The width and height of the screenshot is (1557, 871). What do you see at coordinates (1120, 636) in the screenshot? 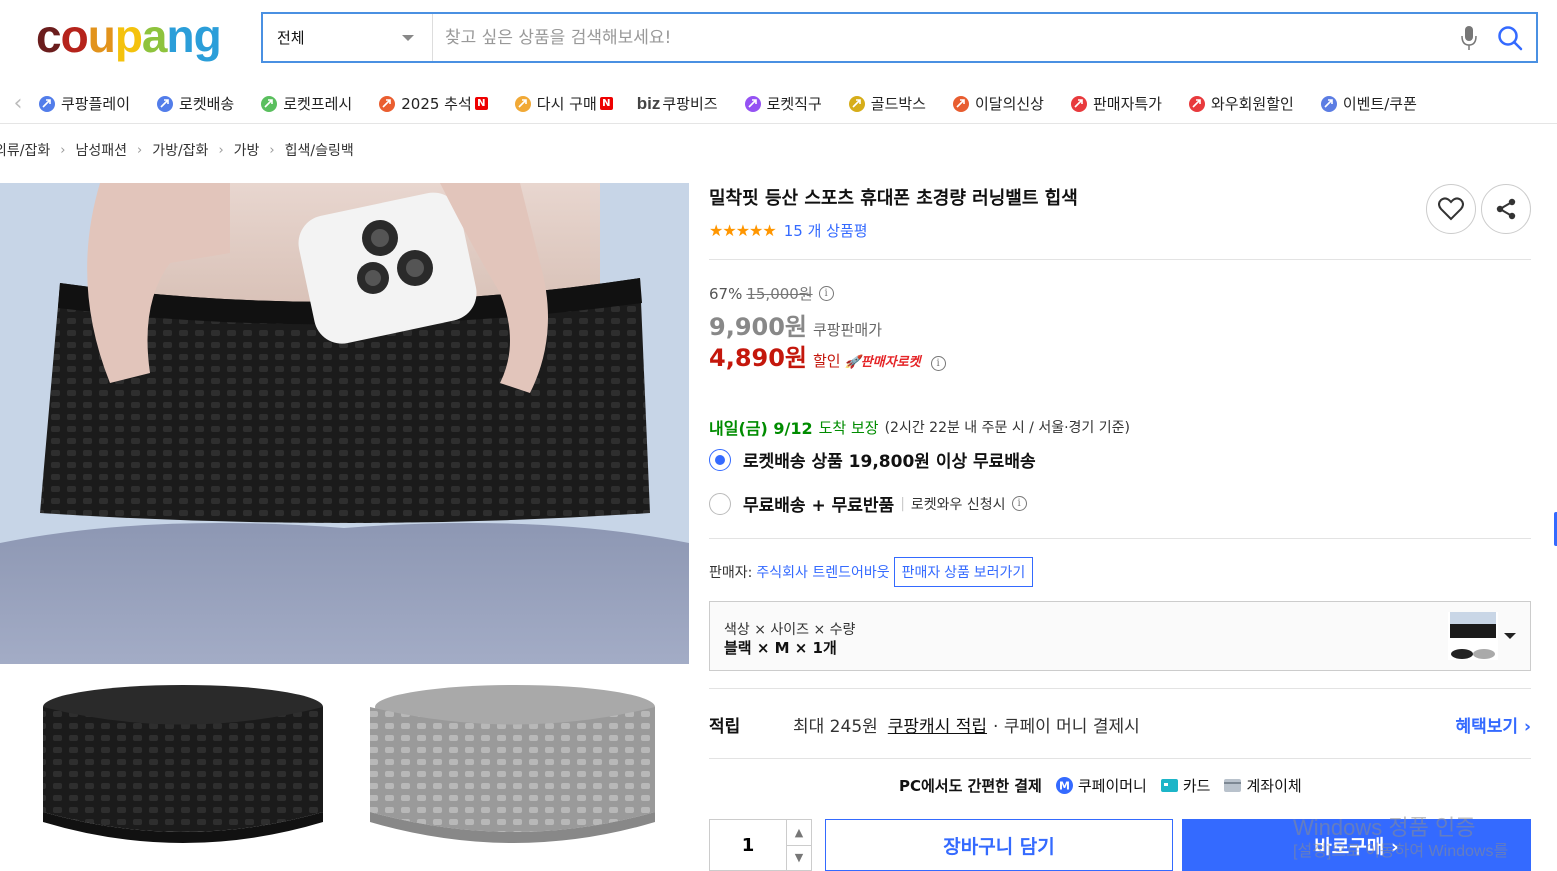
I see `option-select: 색상 × 사이즈 × 수량 블랙 × M × 1개` at bounding box center [1120, 636].